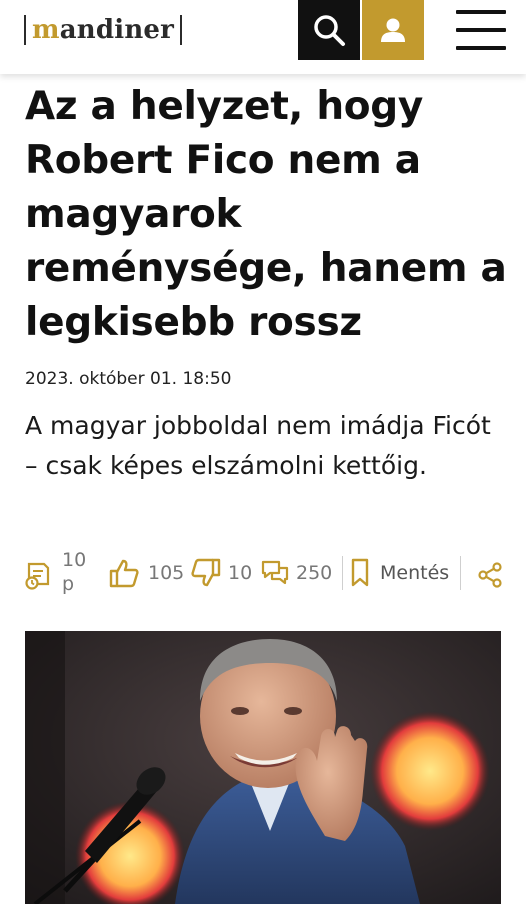 Image resolution: width=526 pixels, height=904 pixels. I want to click on reading-time, so click(38, 575).